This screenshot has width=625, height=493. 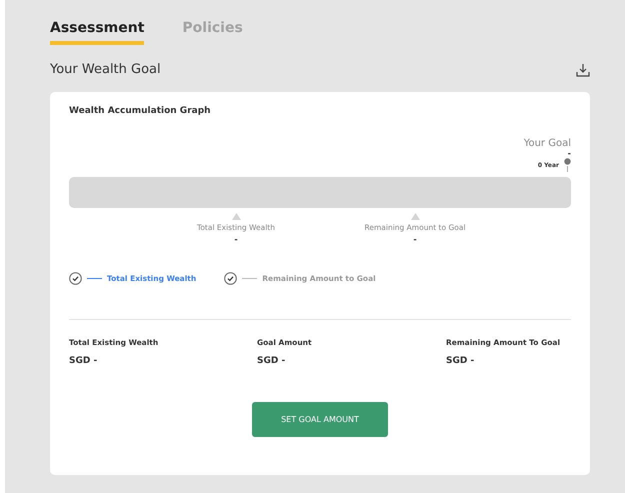 What do you see at coordinates (567, 165) in the screenshot?
I see `goal-marker-icon` at bounding box center [567, 165].